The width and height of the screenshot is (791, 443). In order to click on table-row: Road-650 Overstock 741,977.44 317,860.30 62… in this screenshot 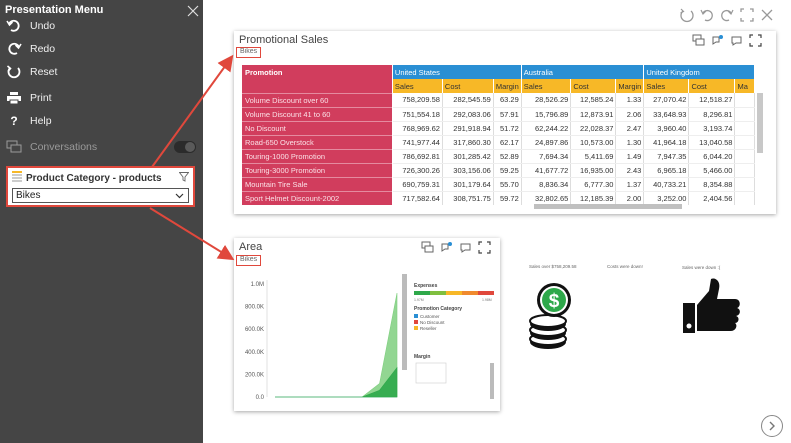, I will do `click(498, 142)`.